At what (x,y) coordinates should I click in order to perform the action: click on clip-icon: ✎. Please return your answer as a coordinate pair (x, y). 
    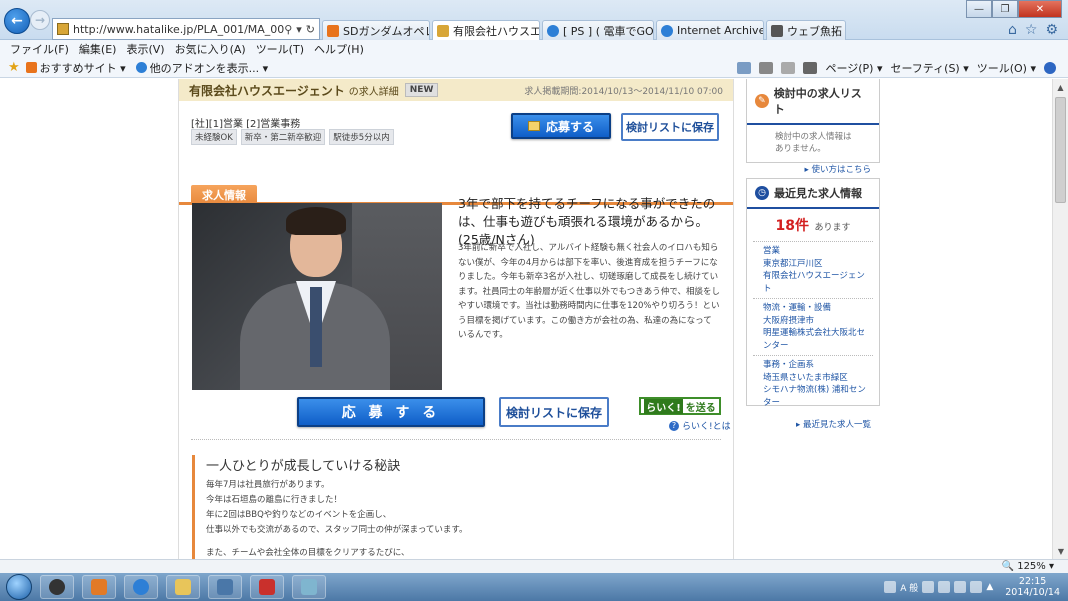
    Looking at the image, I should click on (762, 101).